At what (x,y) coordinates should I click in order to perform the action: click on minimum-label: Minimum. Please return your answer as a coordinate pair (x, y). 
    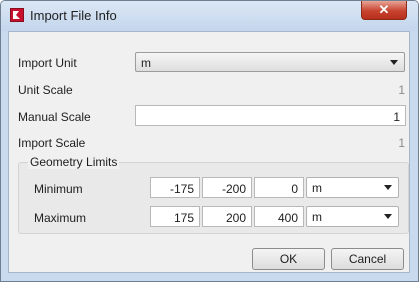
    Looking at the image, I should click on (58, 189).